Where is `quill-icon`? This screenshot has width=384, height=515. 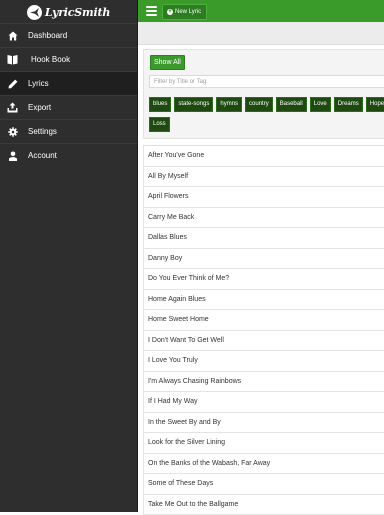
quill-icon is located at coordinates (34, 12).